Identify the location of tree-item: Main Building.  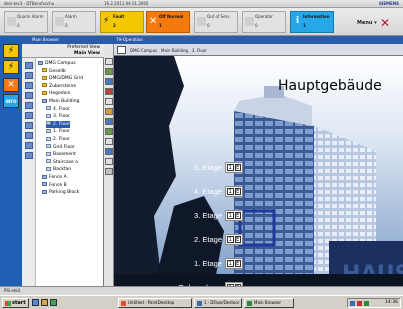
(60, 101).